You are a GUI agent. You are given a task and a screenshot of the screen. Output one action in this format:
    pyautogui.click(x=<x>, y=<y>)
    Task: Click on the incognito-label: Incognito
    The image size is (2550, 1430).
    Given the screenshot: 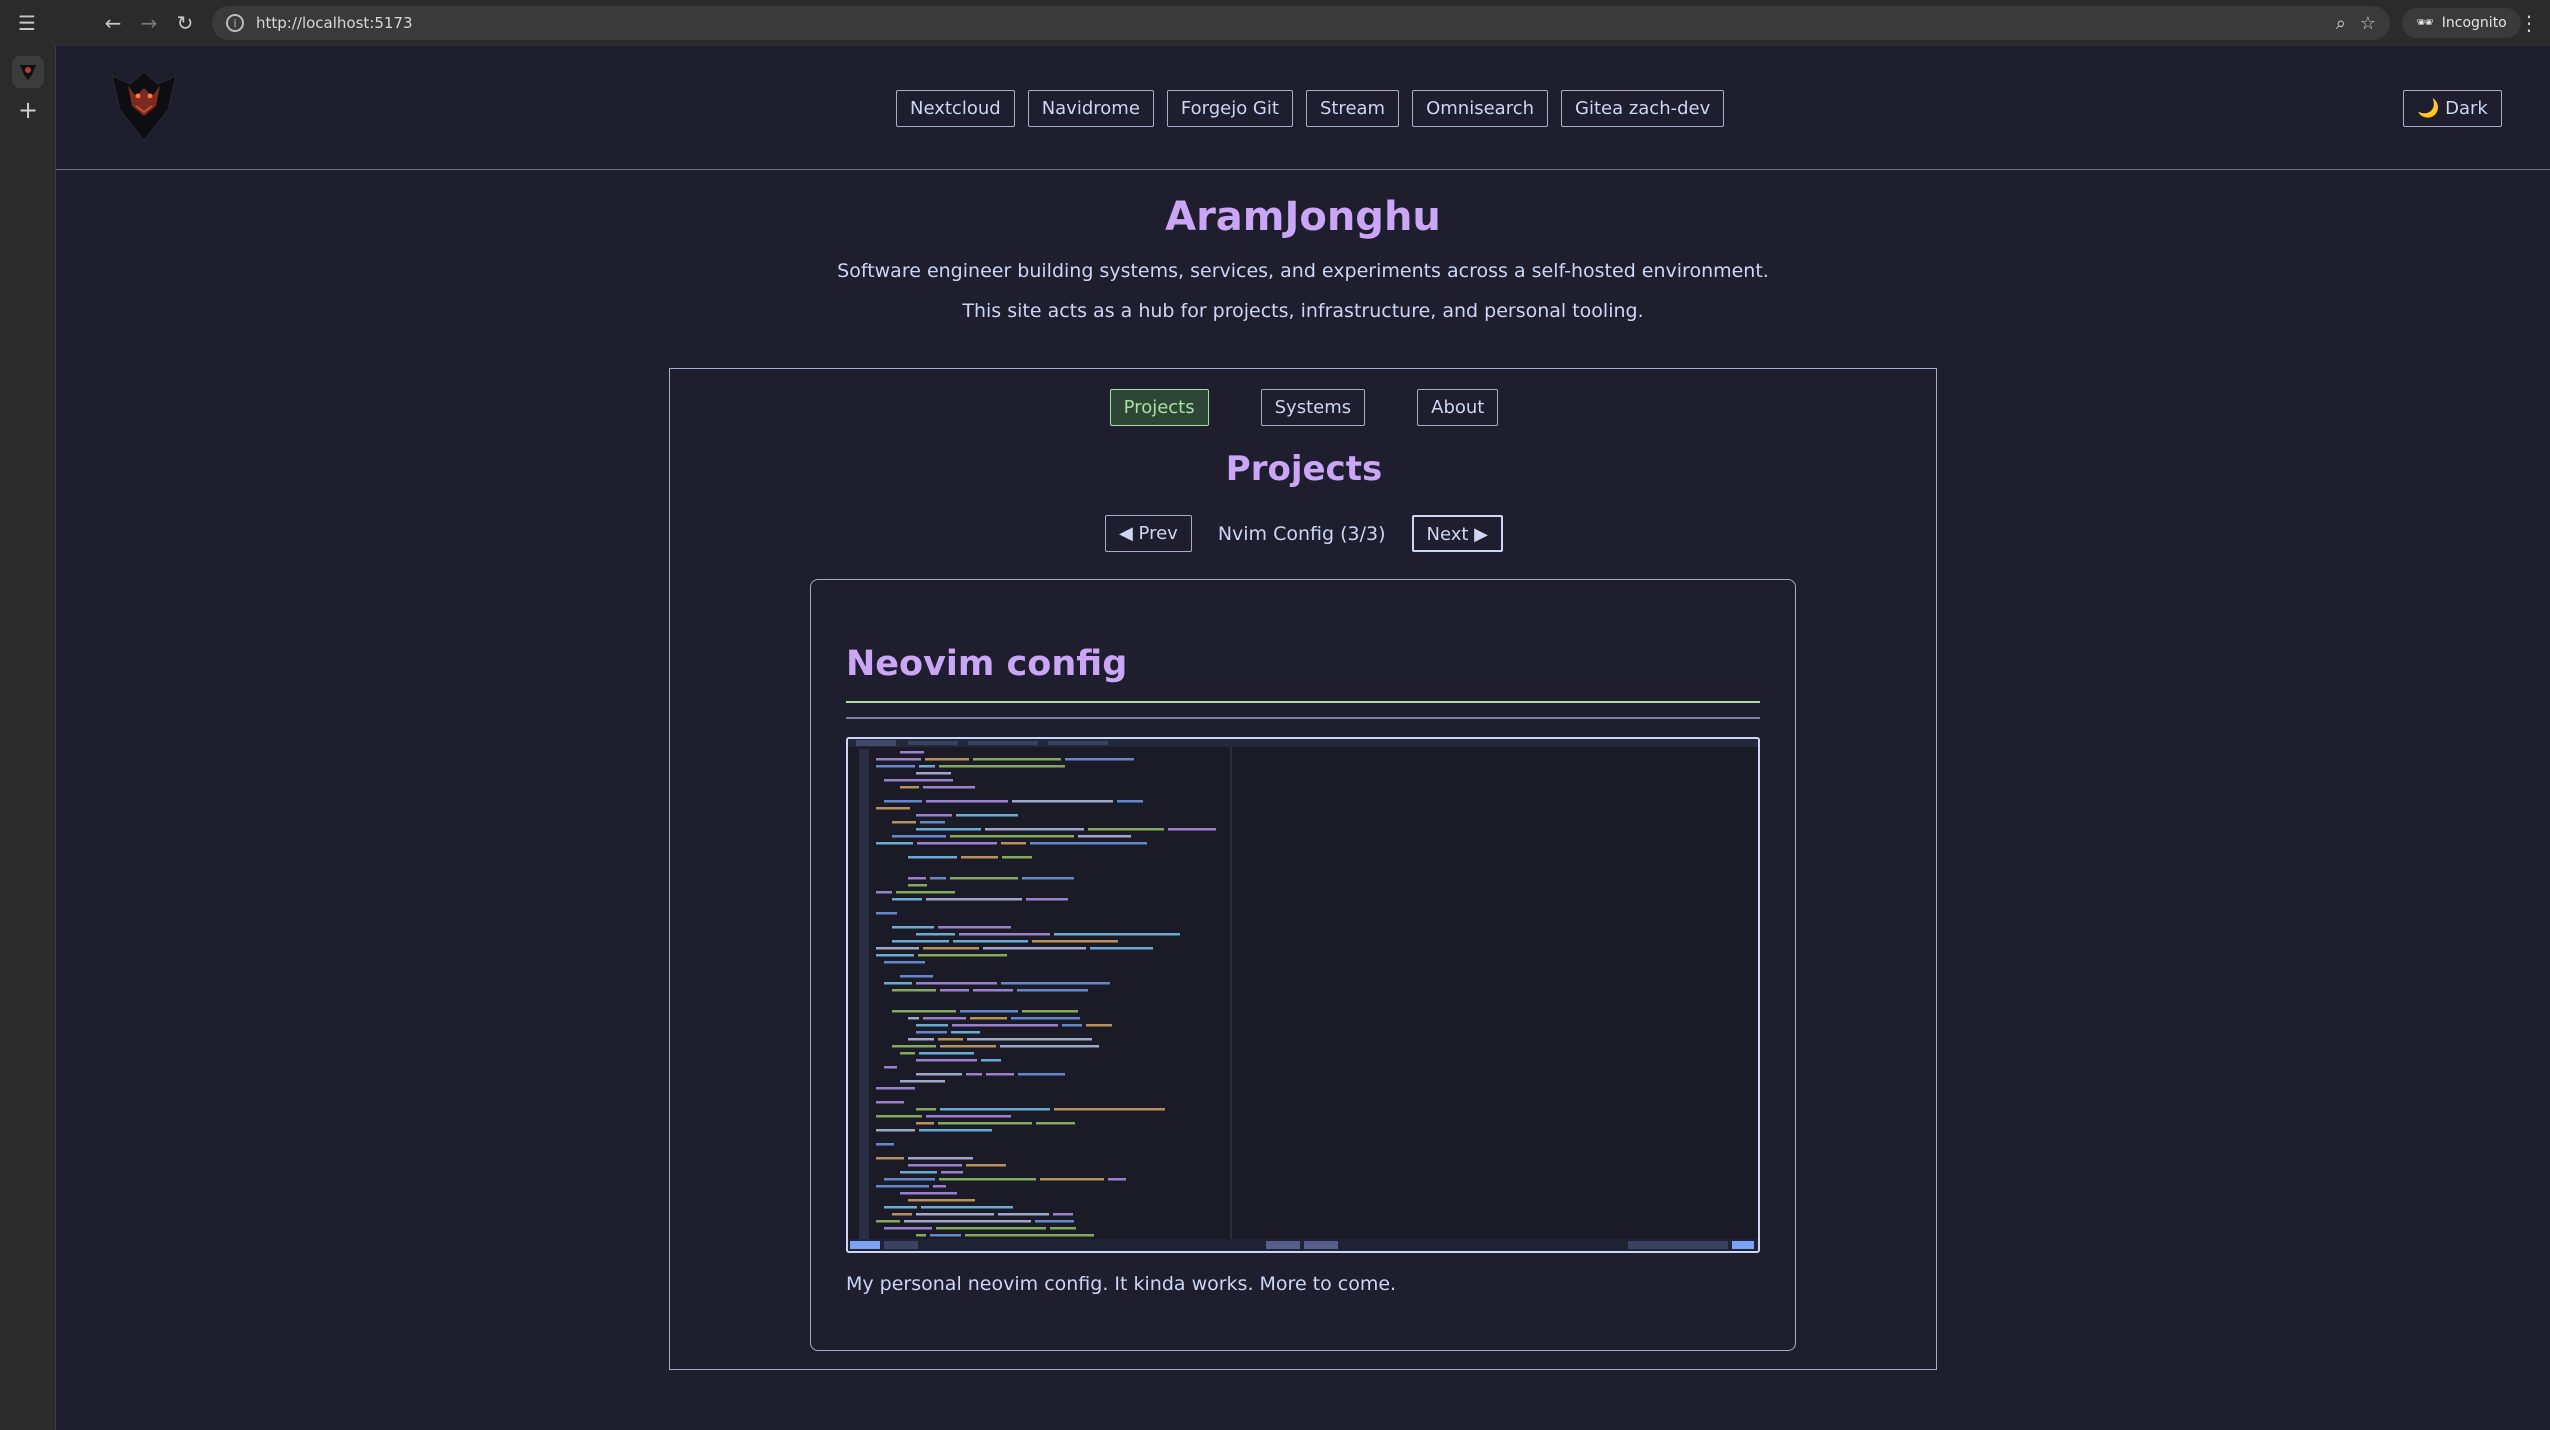 What is the action you would take?
    pyautogui.click(x=2474, y=23)
    